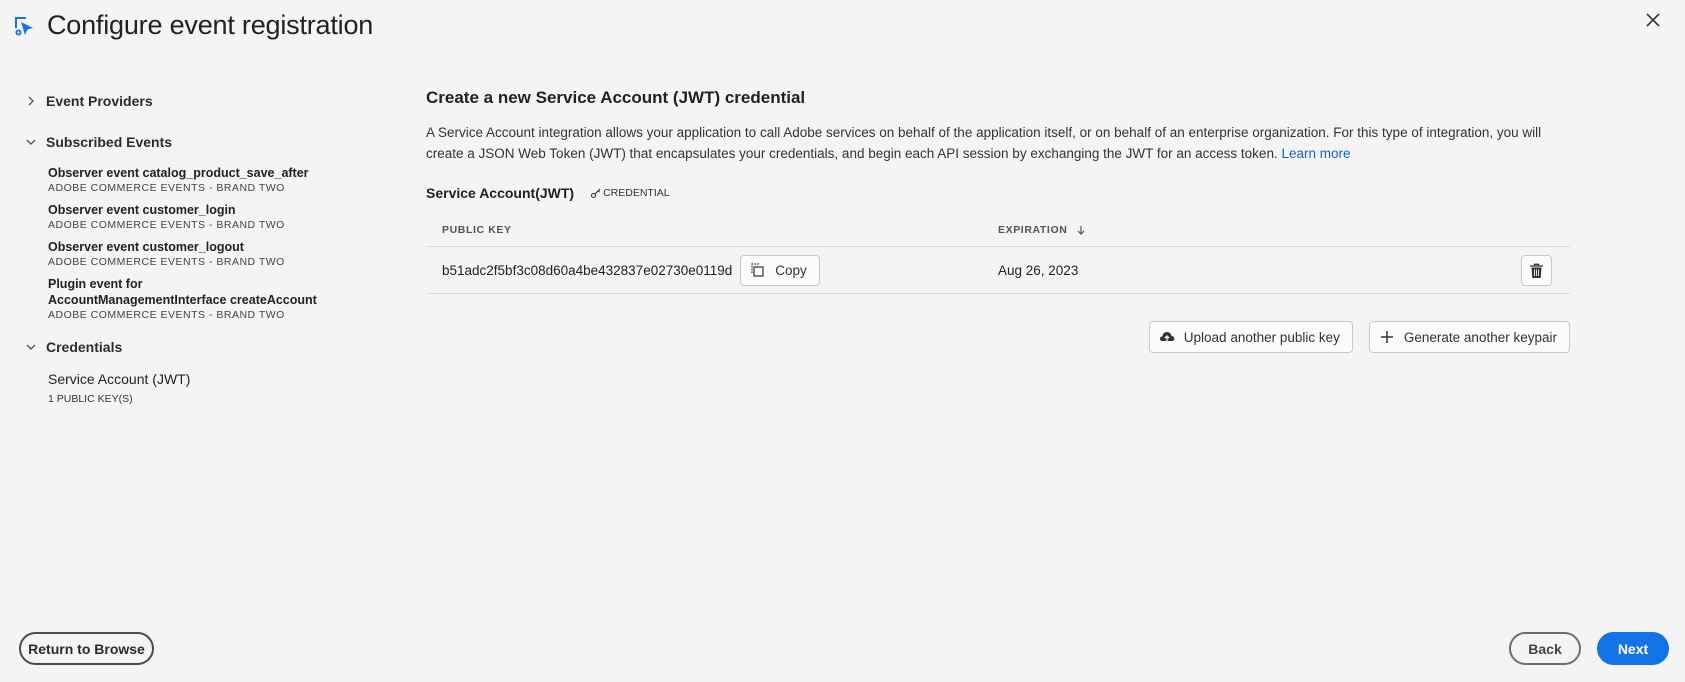 The height and width of the screenshot is (682, 1685). What do you see at coordinates (1167, 338) in the screenshot?
I see `cloud-upload-icon` at bounding box center [1167, 338].